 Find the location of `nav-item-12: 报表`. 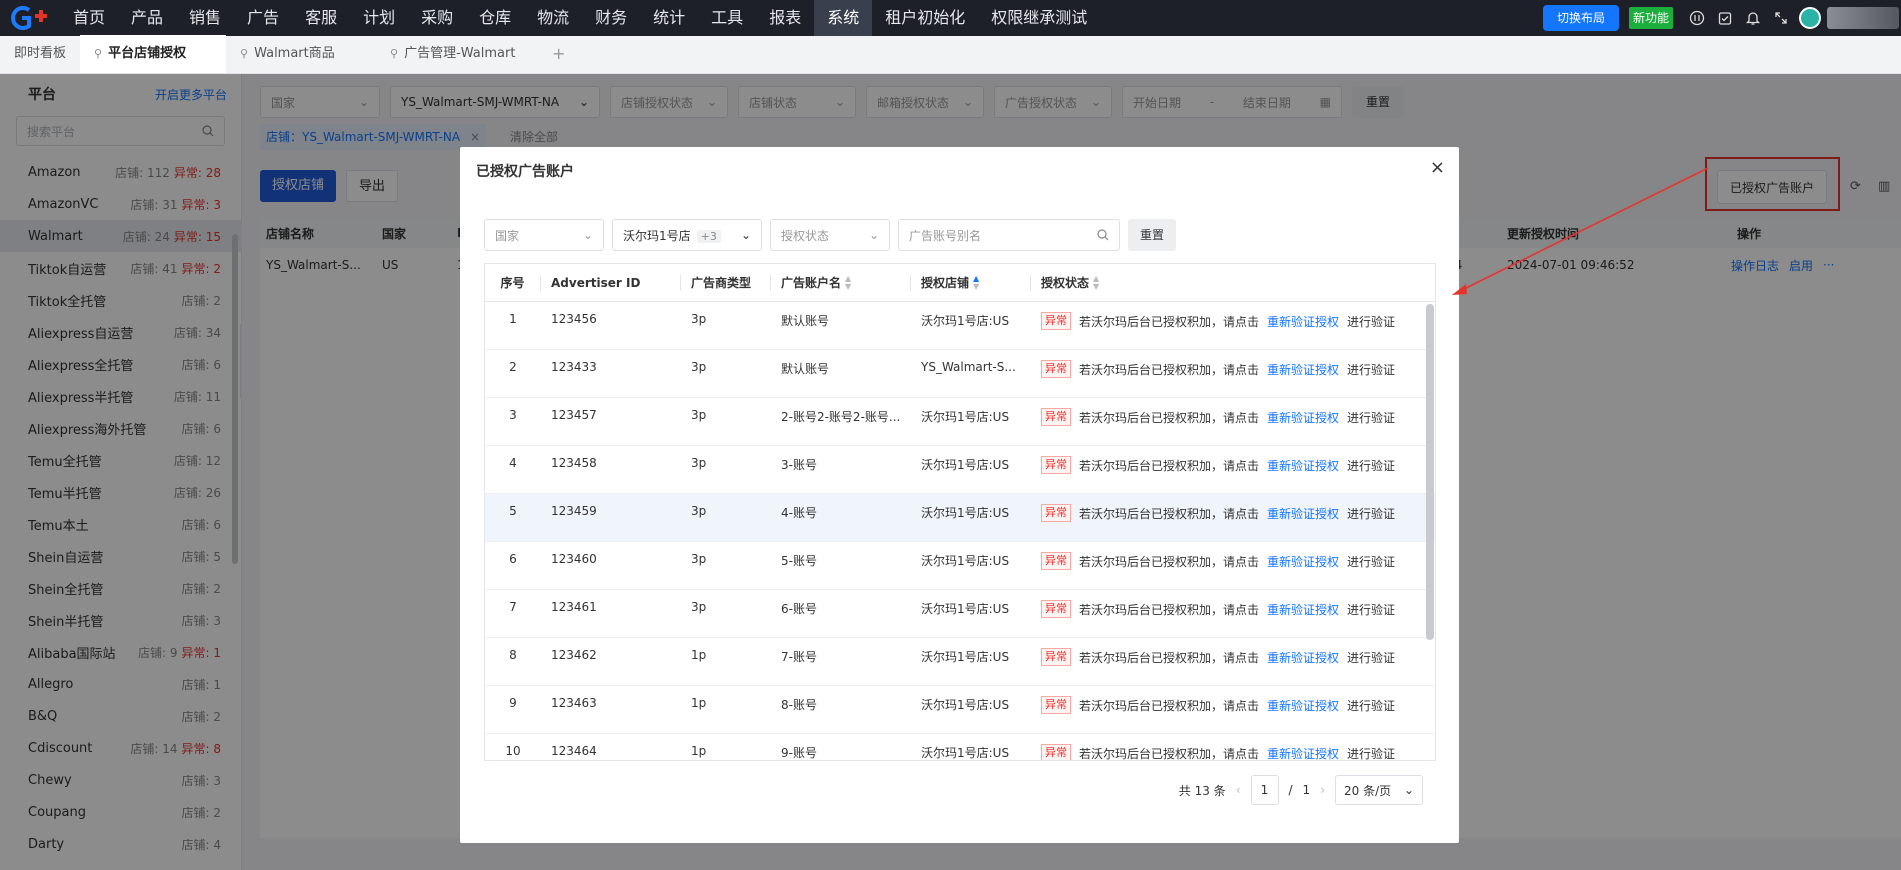

nav-item-12: 报表 is located at coordinates (785, 18).